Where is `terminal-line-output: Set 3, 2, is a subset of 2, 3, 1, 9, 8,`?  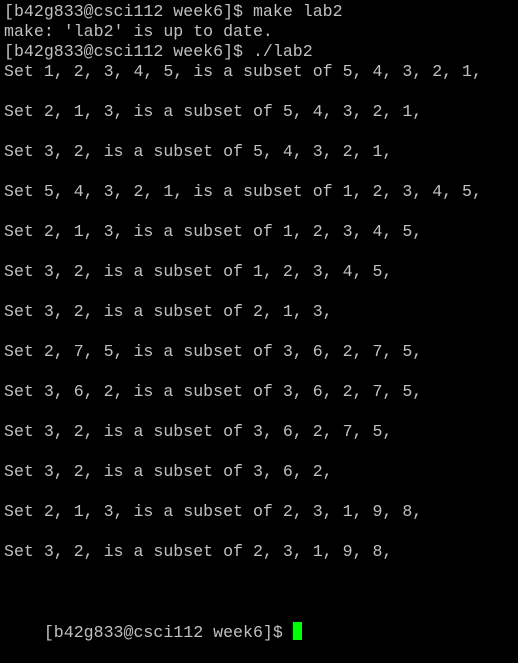 terminal-line-output: Set 3, 2, is a subset of 2, 3, 1, 9, 8, is located at coordinates (198, 551).